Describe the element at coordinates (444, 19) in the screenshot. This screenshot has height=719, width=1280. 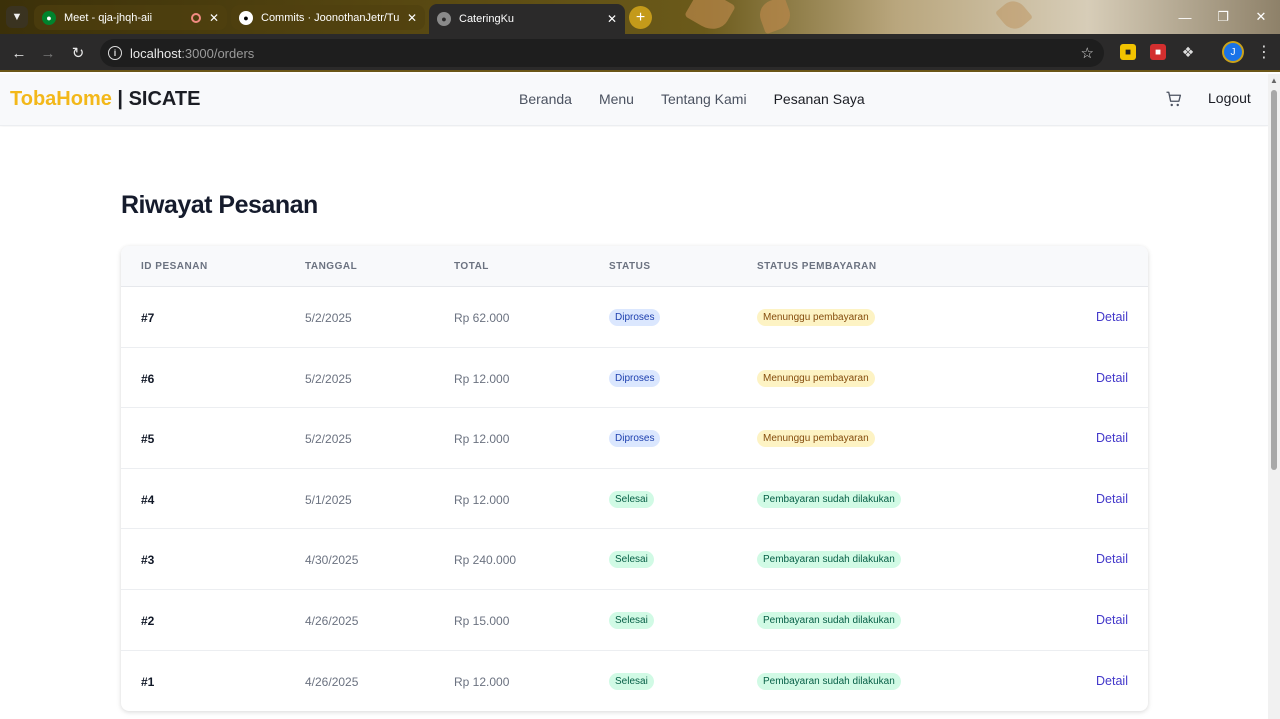
I see `globe-icon: ●` at that location.